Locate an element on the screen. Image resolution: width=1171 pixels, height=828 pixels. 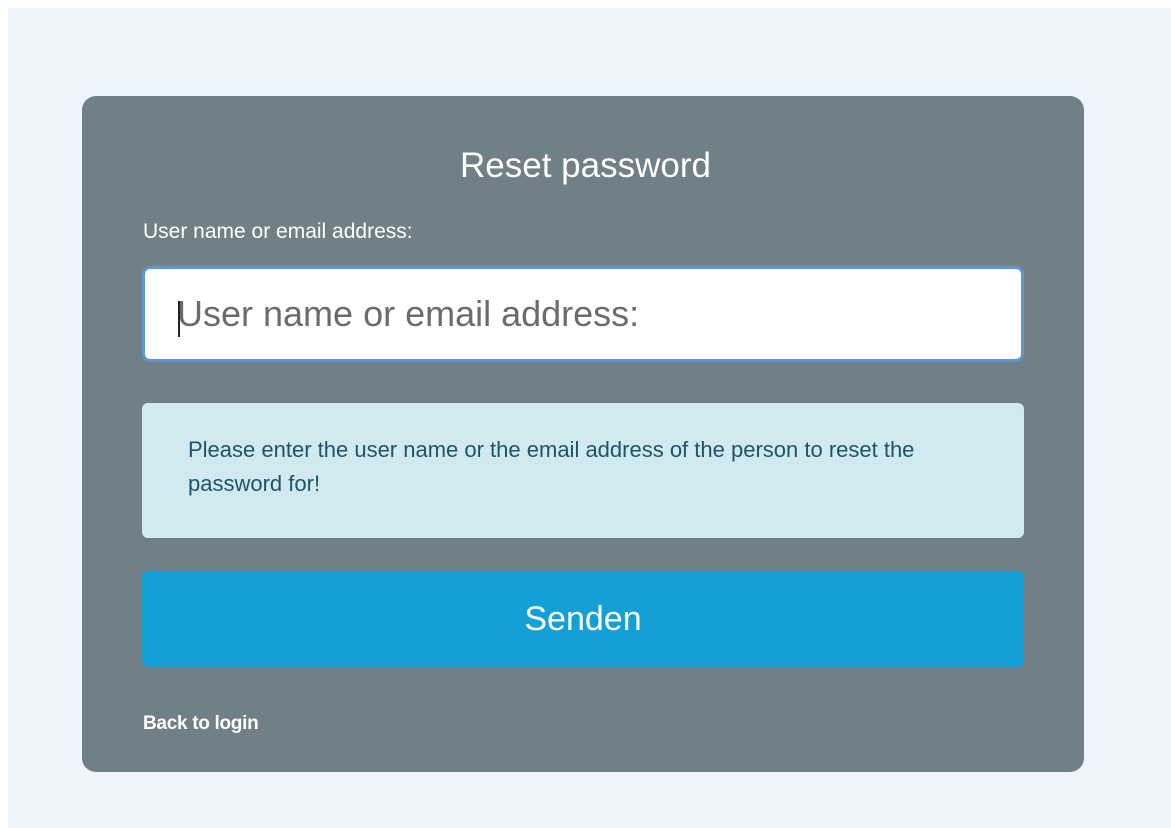
page-title: Reset password is located at coordinates (585, 165).